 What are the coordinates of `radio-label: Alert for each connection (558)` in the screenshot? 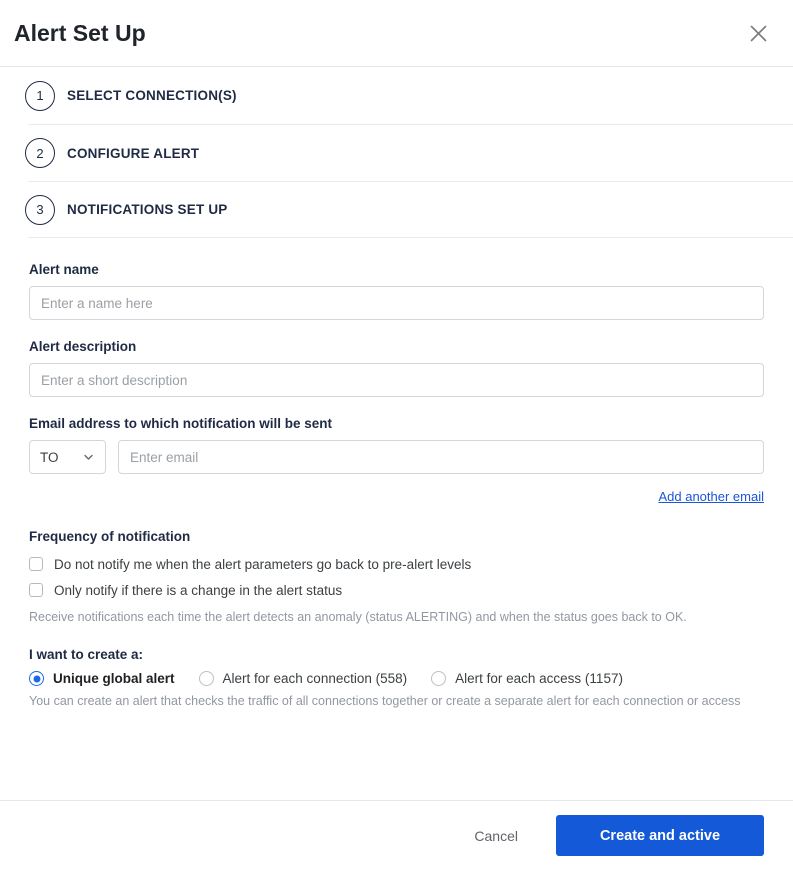 It's located at (315, 678).